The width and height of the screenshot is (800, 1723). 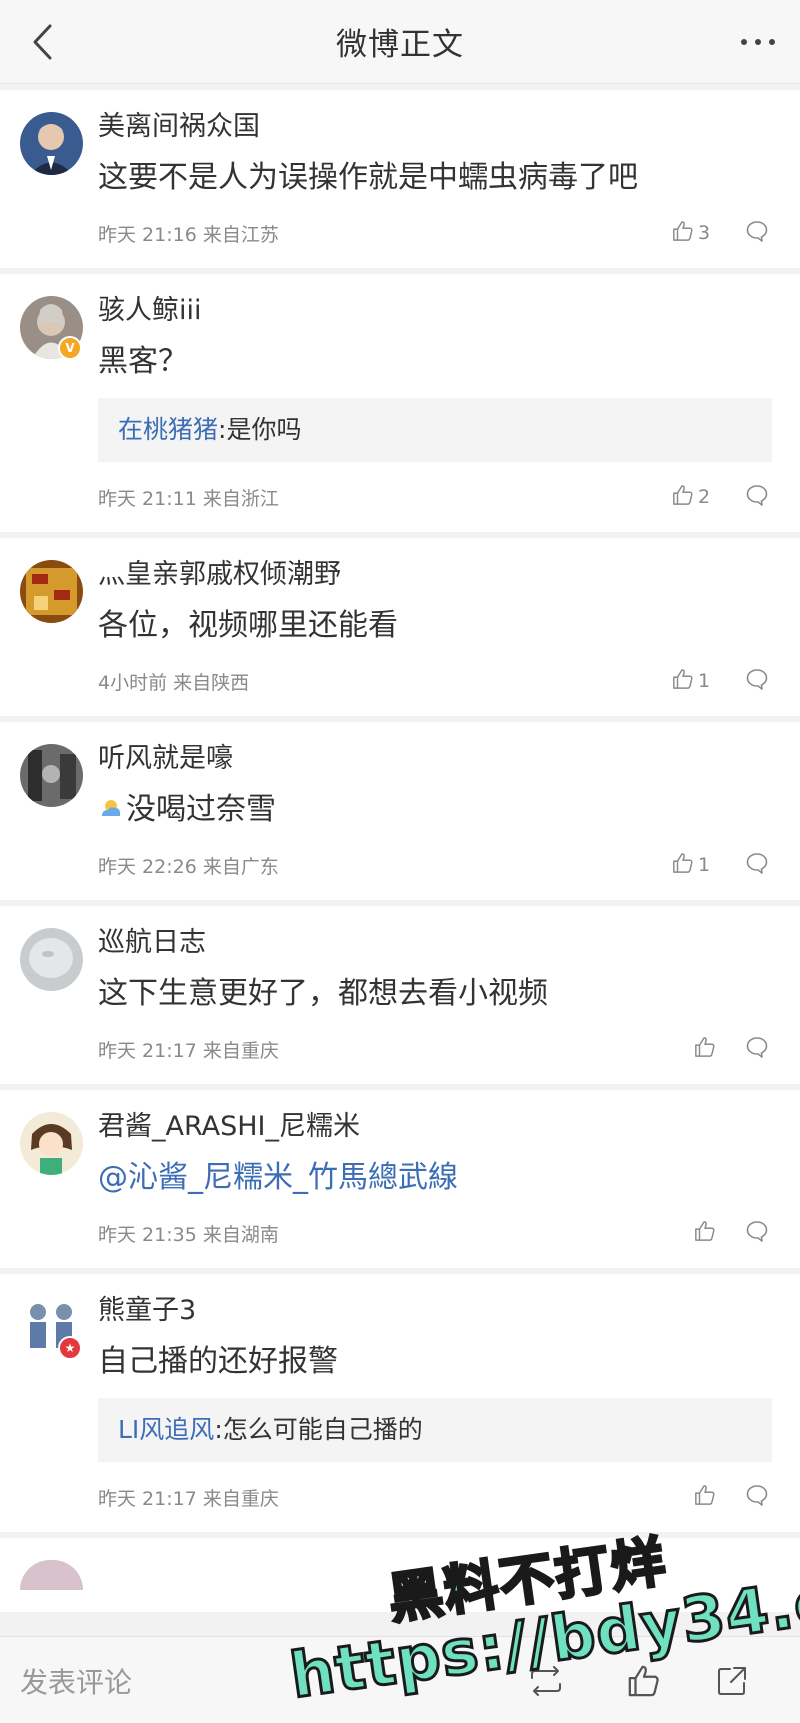 I want to click on comment-time-location: 昨天 21:16 来自江苏, so click(x=188, y=234).